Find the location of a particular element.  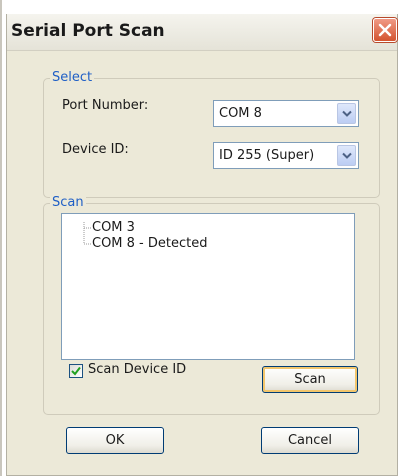

scan-group-legend: Scan is located at coordinates (68, 202).